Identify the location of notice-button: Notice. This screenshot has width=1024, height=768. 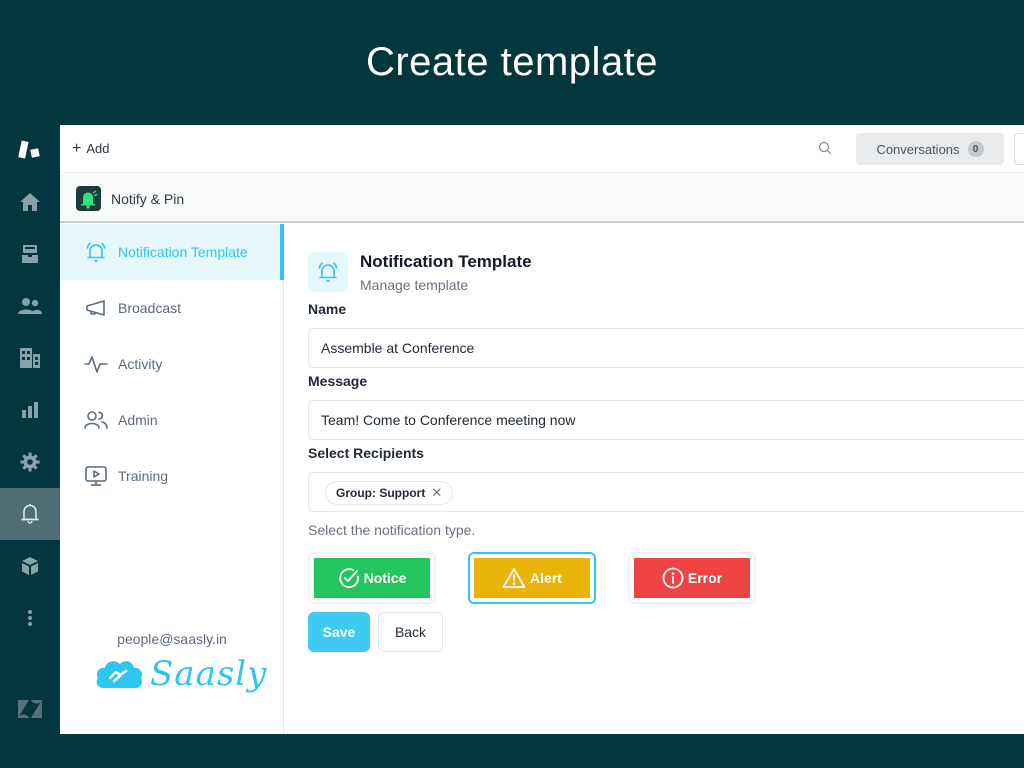
(372, 578).